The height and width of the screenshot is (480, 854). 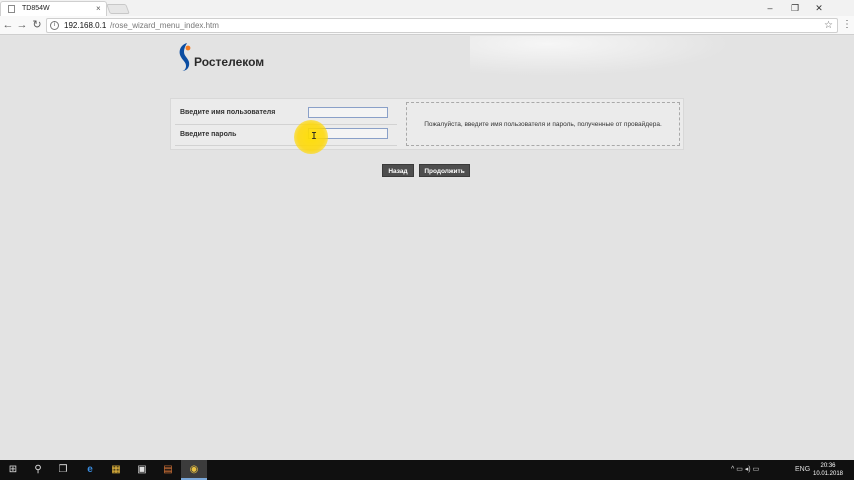 I want to click on rostelecom-logo-icon, so click(x=185, y=57).